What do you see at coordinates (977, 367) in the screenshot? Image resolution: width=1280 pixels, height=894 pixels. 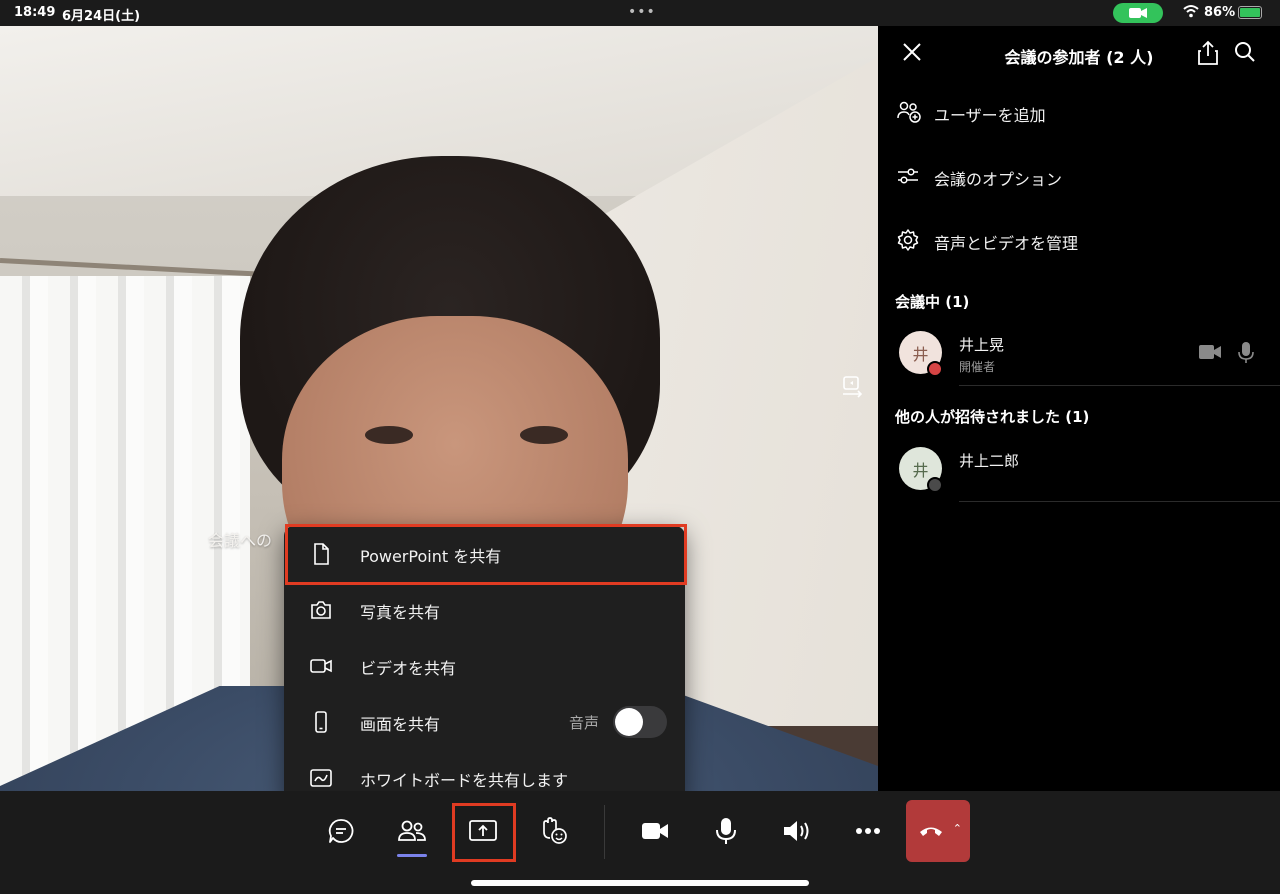 I see `participant-role: 開催者` at bounding box center [977, 367].